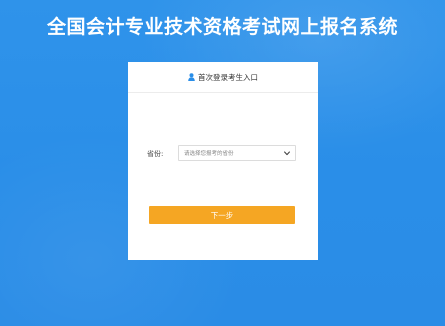  What do you see at coordinates (228, 77) in the screenshot?
I see `card-heading: 首次登录考生入口` at bounding box center [228, 77].